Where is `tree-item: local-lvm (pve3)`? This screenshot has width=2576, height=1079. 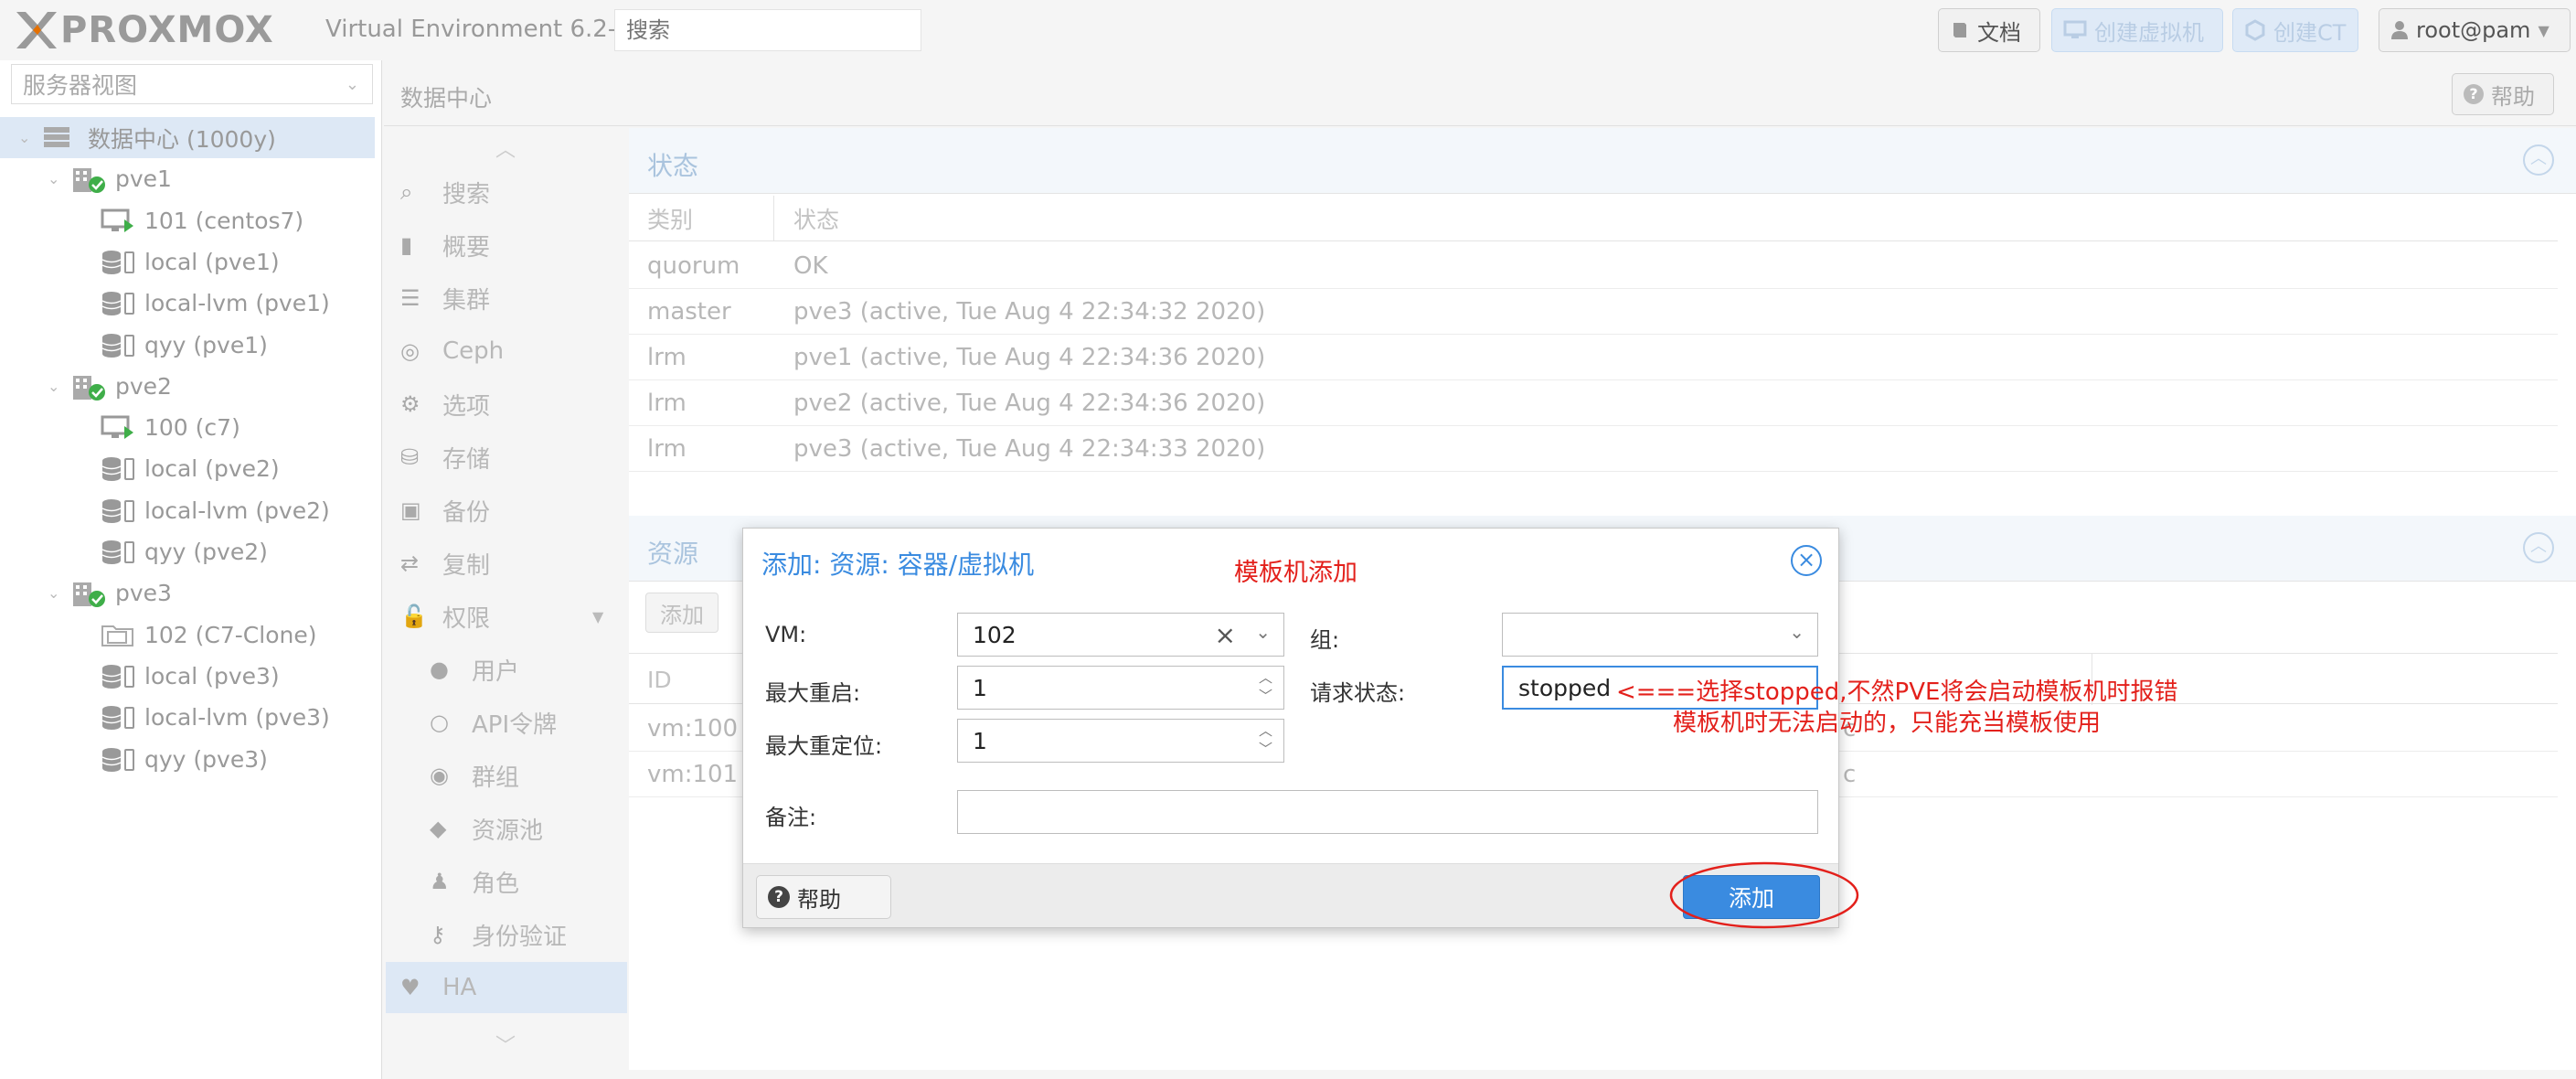
tree-item: local-lvm (pve3) is located at coordinates (187, 717).